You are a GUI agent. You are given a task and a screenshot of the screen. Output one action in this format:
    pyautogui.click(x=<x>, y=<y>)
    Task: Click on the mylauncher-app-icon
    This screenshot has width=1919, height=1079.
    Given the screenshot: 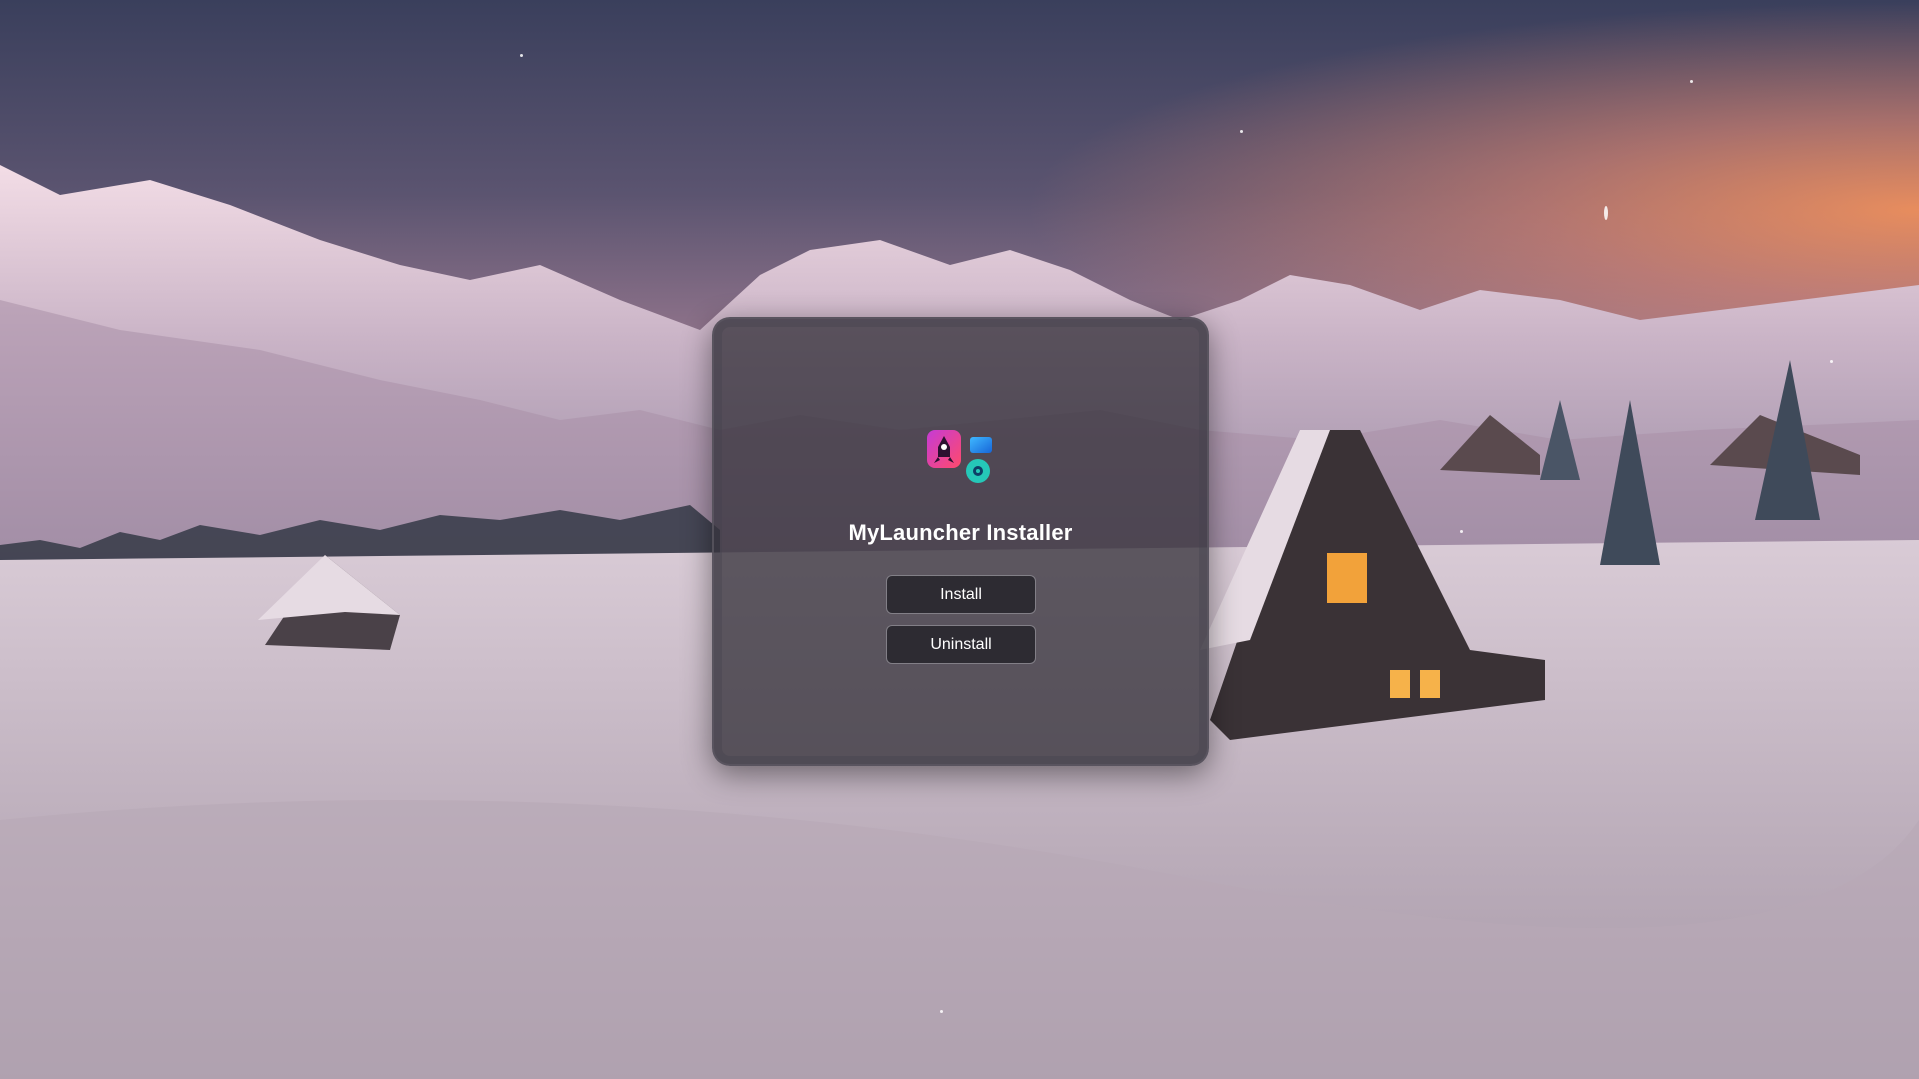 What is the action you would take?
    pyautogui.click(x=959, y=456)
    